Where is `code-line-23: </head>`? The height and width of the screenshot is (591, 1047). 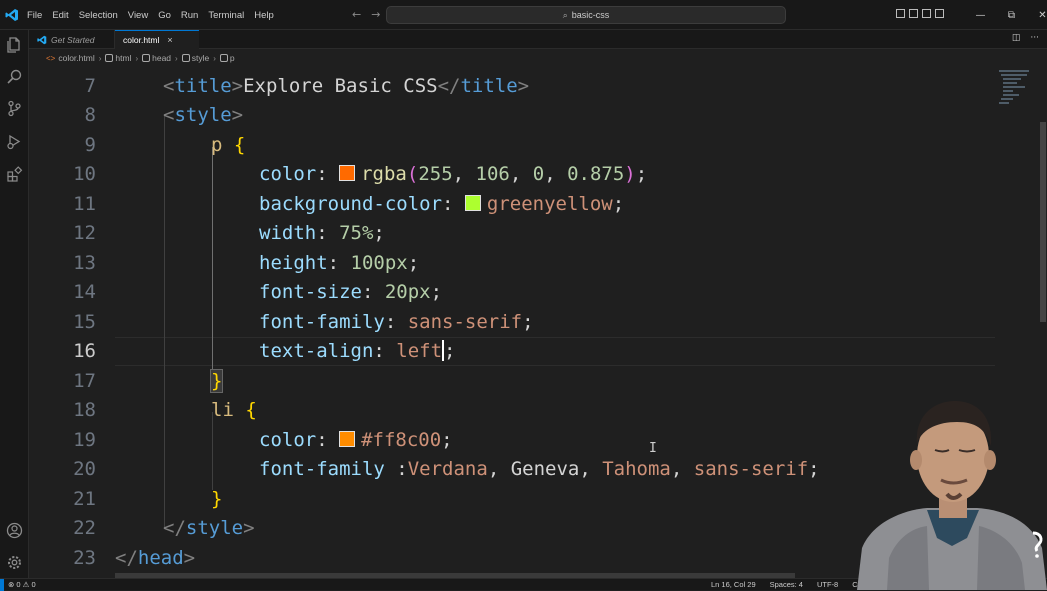 code-line-23: </head> is located at coordinates (155, 558).